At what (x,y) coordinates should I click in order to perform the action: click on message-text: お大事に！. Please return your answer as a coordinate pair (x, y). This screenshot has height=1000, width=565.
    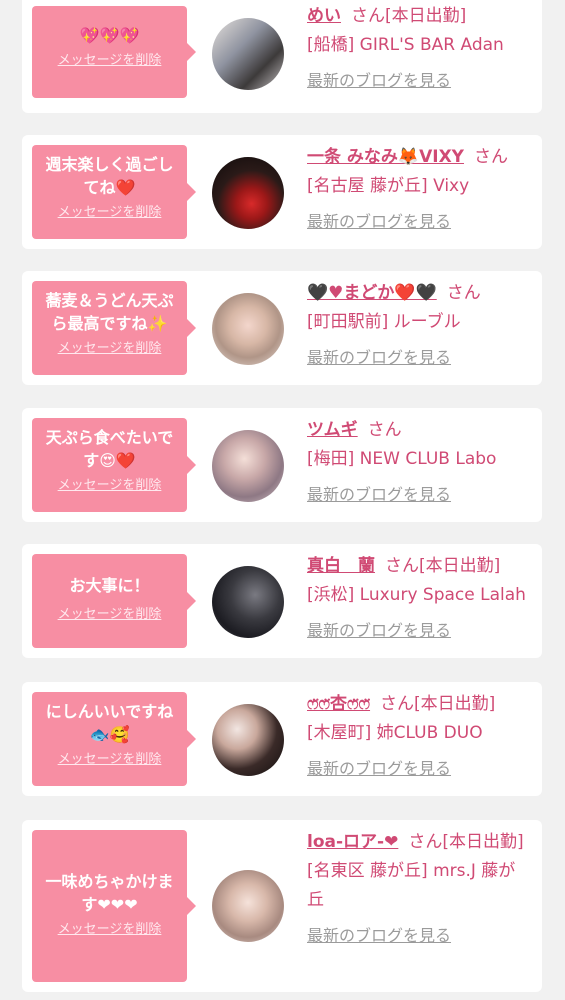
    Looking at the image, I should click on (109, 585).